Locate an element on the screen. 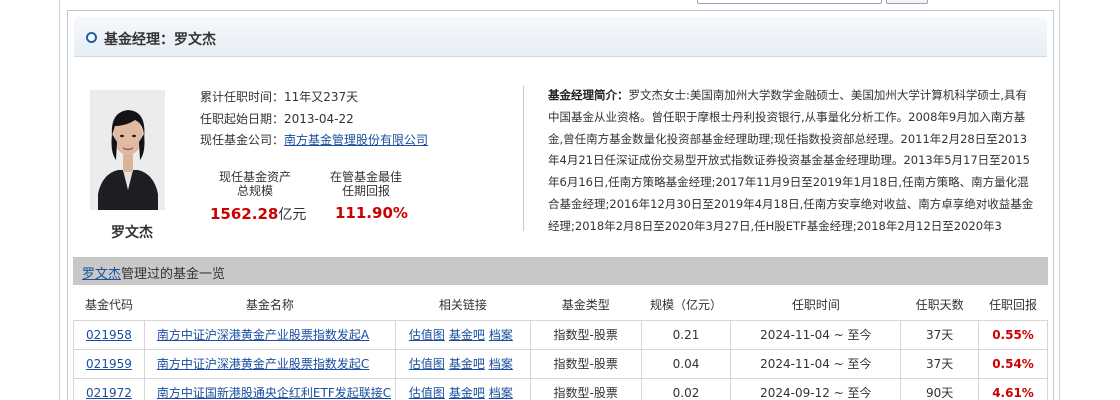 The height and width of the screenshot is (400, 1120). fund-scale: 0.02 is located at coordinates (686, 388).